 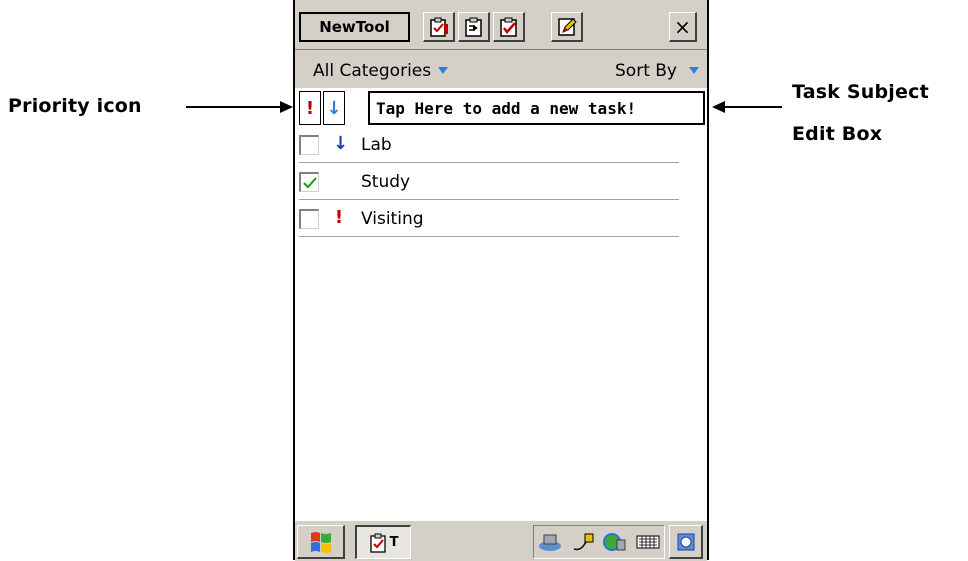 I want to click on desktop-button, so click(x=686, y=542).